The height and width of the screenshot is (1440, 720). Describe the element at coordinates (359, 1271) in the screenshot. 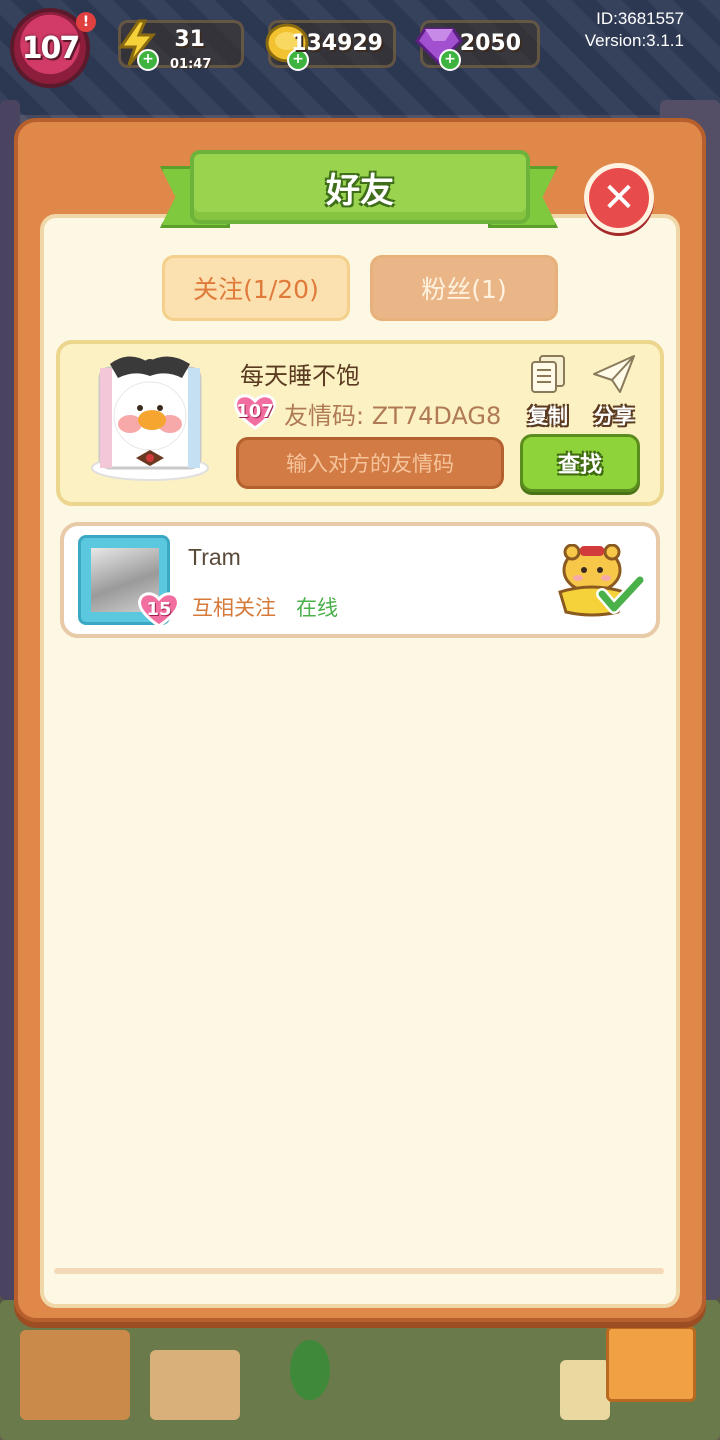

I see `divider` at that location.